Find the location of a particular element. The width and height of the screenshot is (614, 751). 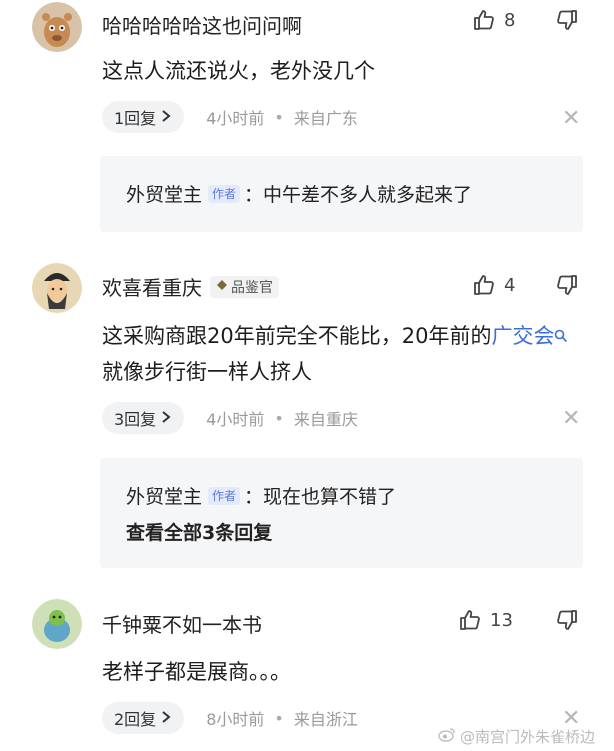

badge: 品鉴官 is located at coordinates (244, 286).